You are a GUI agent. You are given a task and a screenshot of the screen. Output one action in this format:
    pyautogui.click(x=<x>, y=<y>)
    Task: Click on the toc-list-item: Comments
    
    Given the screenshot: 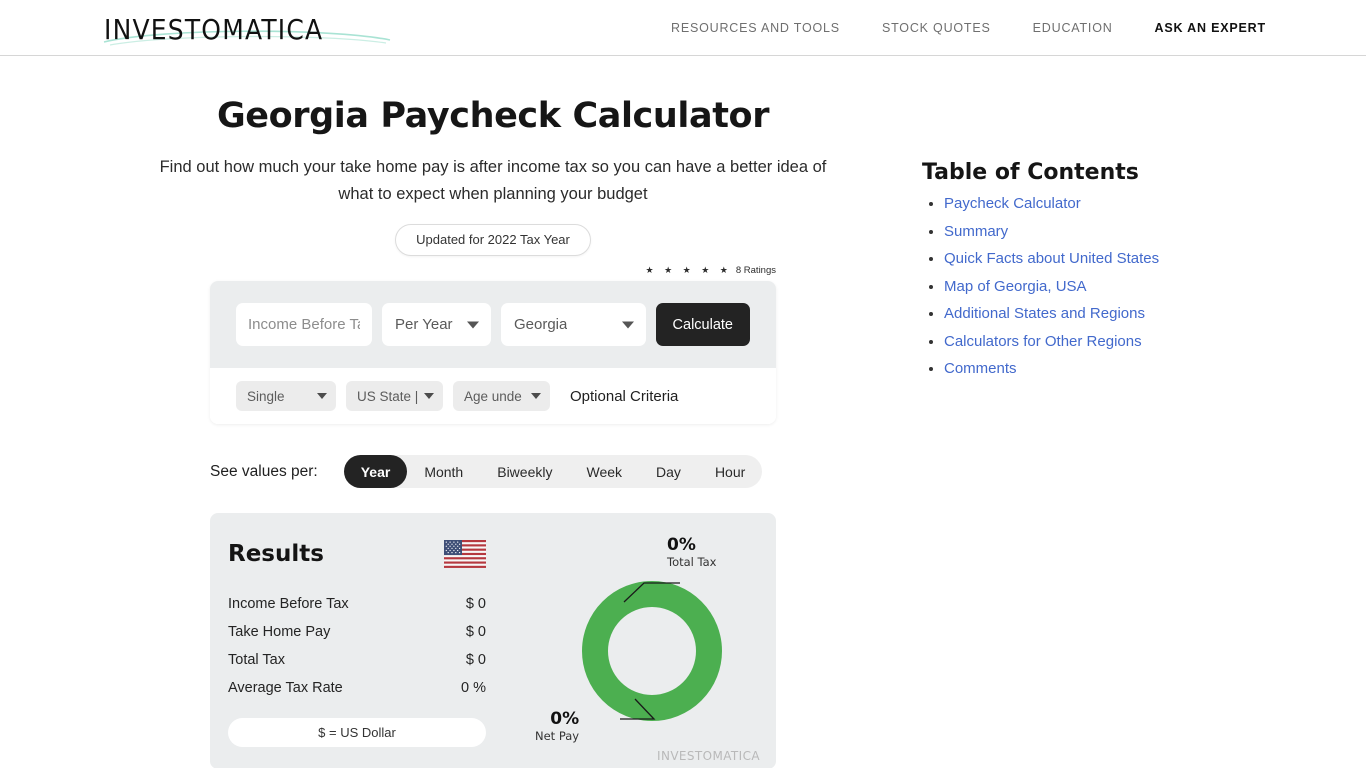 What is the action you would take?
    pyautogui.click(x=1098, y=369)
    